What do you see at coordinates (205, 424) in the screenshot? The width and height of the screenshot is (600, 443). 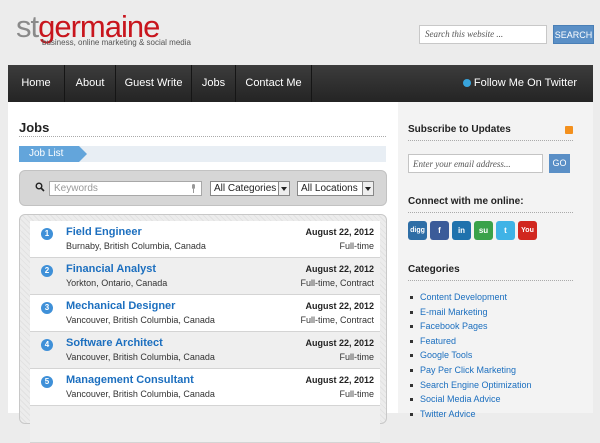 I see `job-row` at bounding box center [205, 424].